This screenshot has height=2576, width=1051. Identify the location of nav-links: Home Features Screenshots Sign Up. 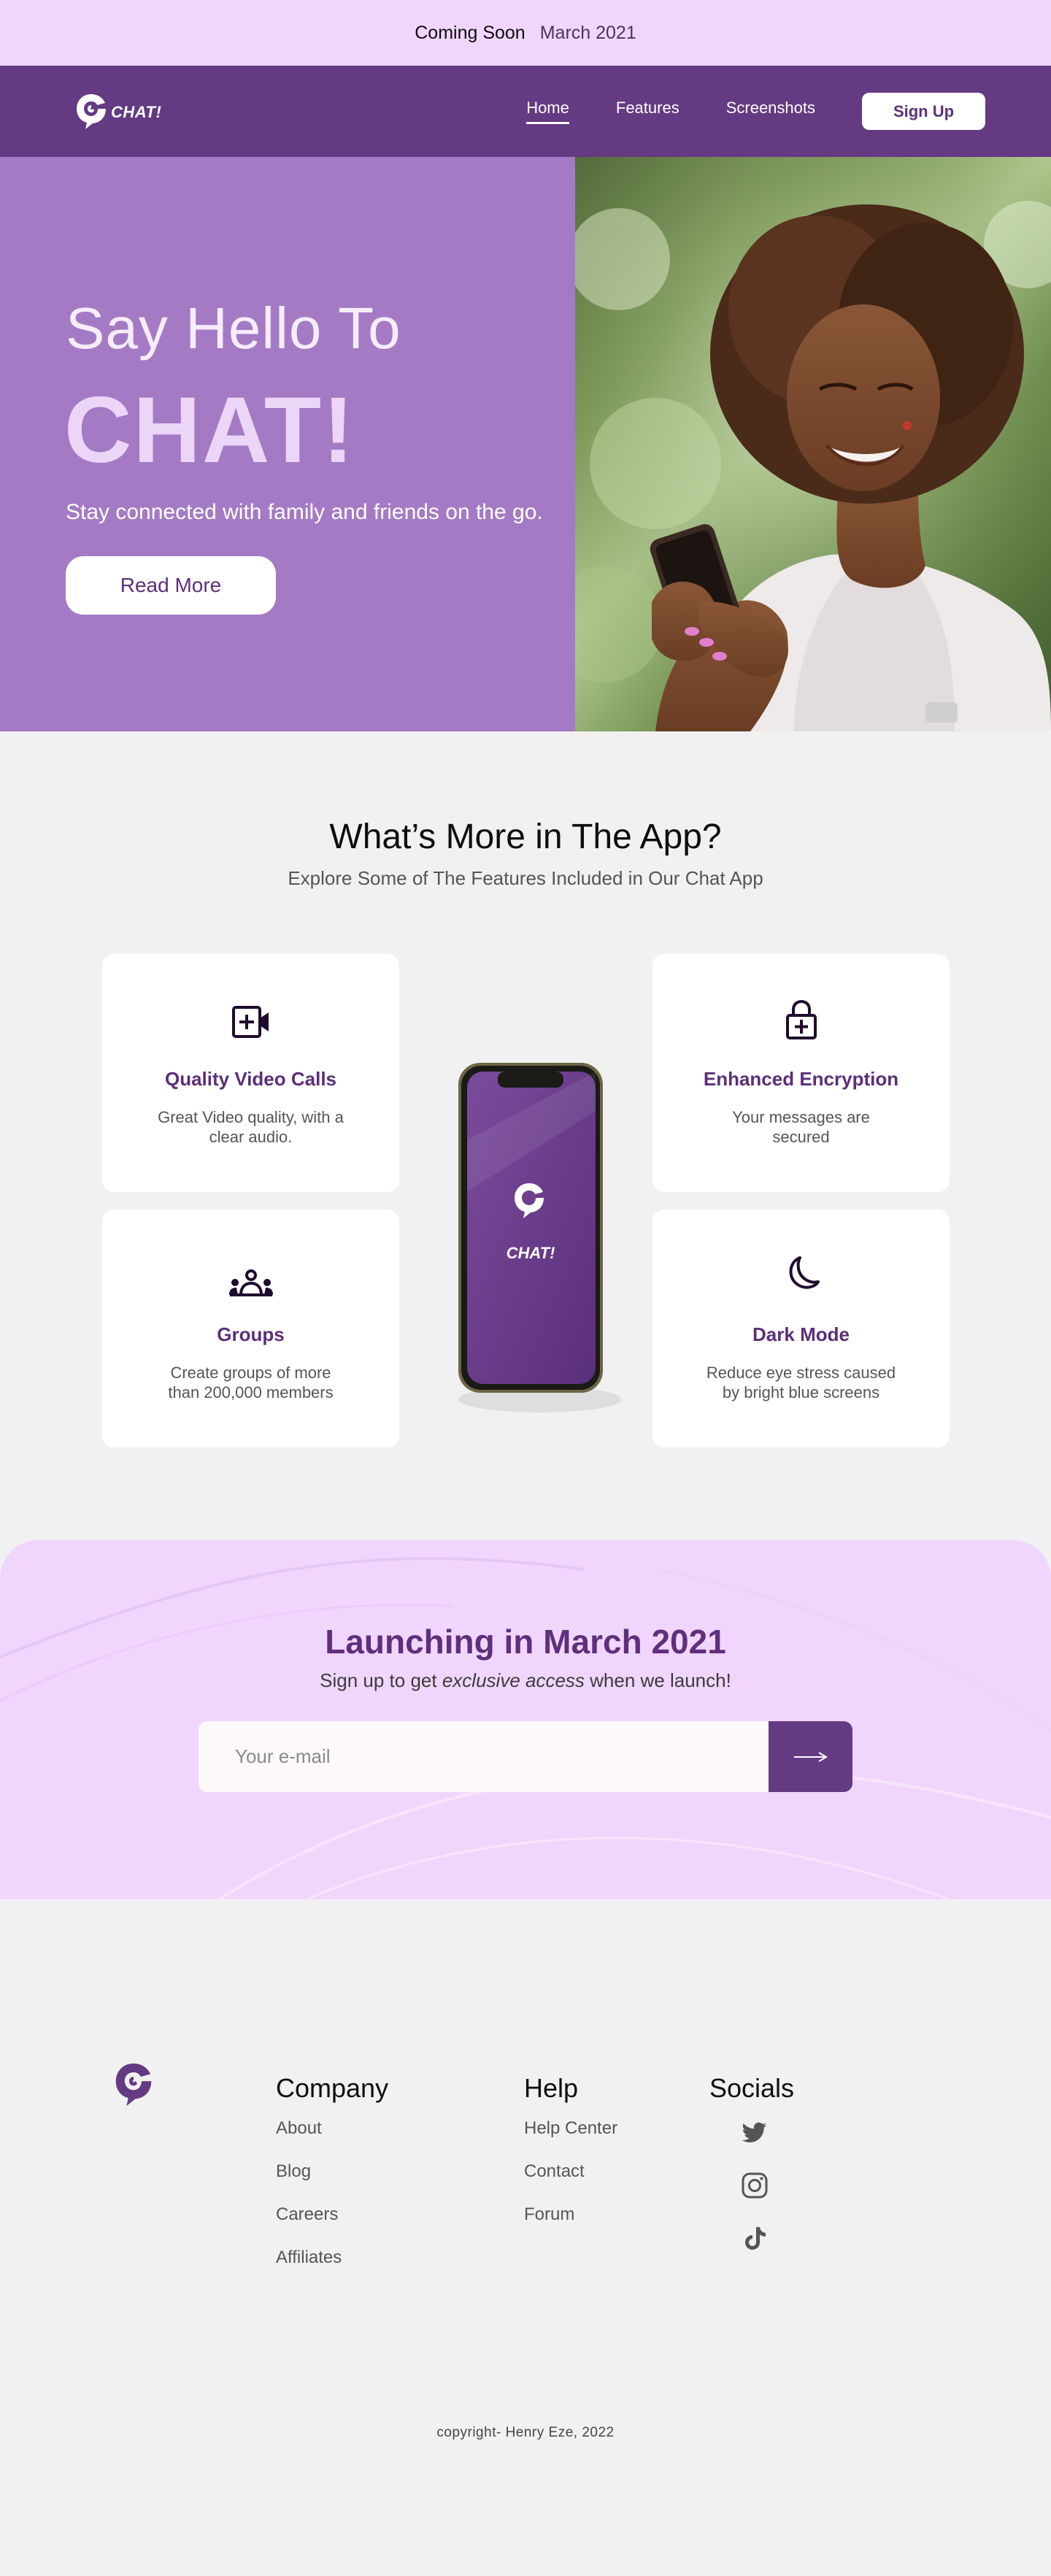
(755, 111).